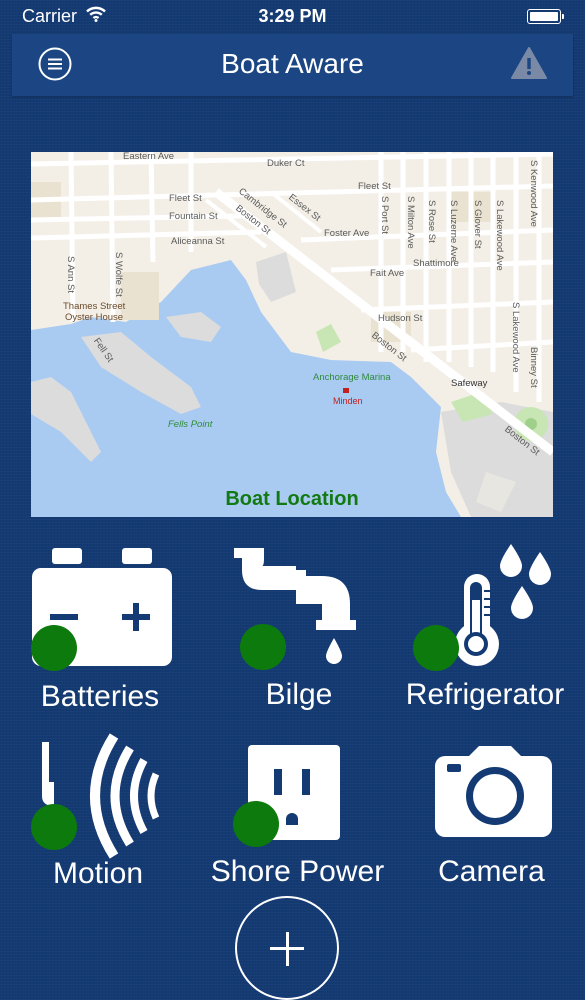 This screenshot has width=585, height=1000. What do you see at coordinates (482, 607) in the screenshot?
I see `refrigerator-tile` at bounding box center [482, 607].